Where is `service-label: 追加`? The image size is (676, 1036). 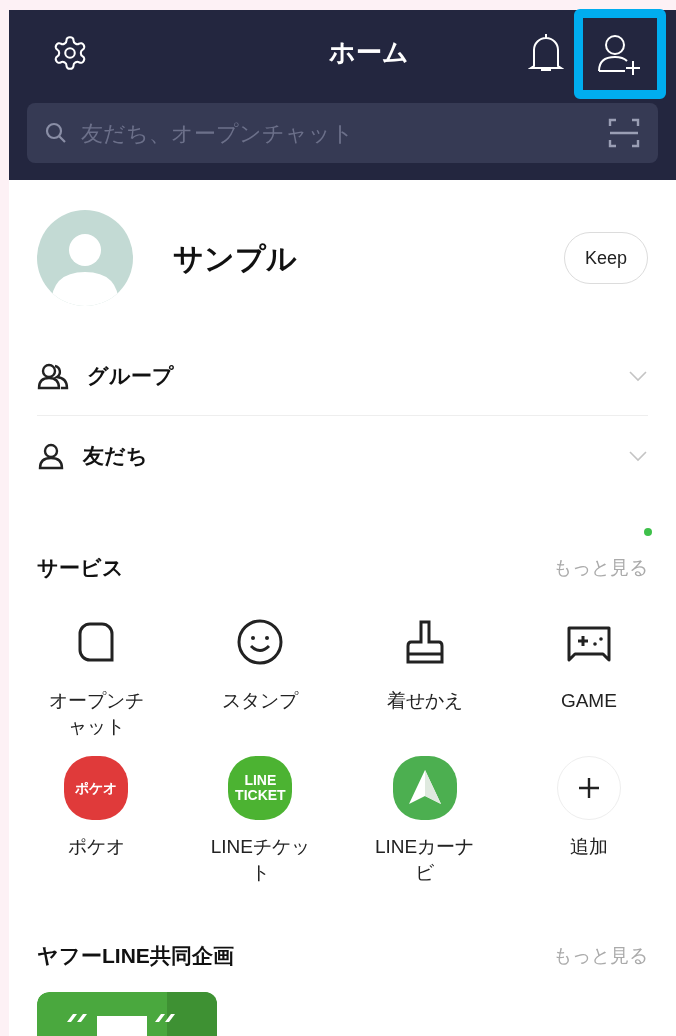
service-label: 追加 is located at coordinates (588, 860).